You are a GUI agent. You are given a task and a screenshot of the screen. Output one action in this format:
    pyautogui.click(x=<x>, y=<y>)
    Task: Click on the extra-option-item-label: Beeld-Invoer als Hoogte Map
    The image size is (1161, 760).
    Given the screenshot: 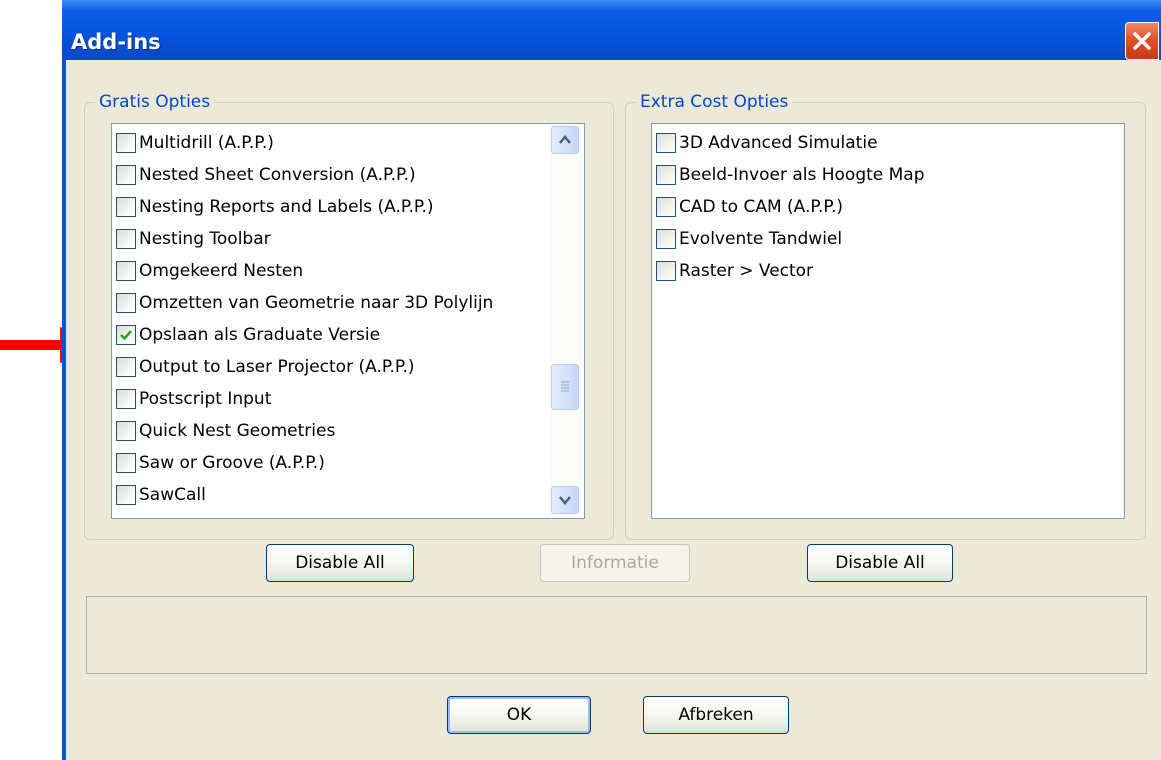 What is the action you would take?
    pyautogui.click(x=802, y=174)
    